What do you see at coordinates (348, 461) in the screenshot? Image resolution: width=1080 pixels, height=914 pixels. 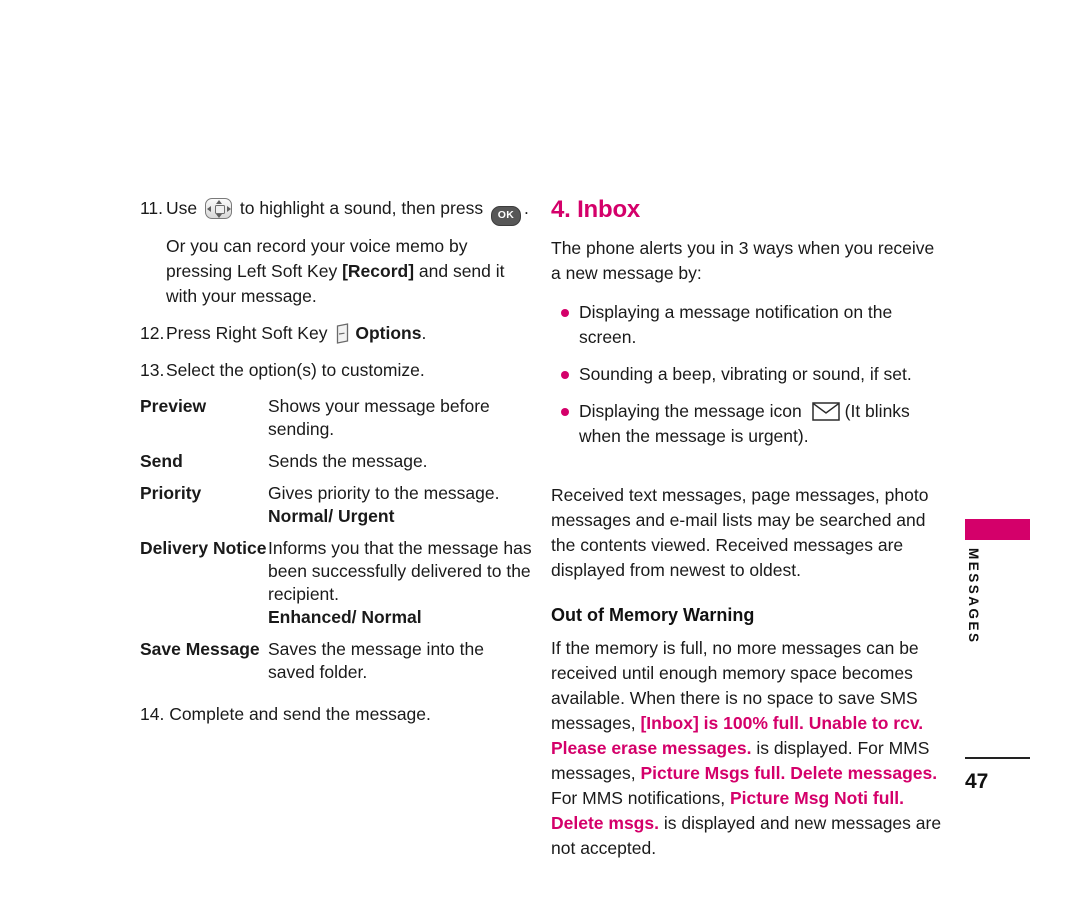 I see `option-description-text: Sends the message.` at bounding box center [348, 461].